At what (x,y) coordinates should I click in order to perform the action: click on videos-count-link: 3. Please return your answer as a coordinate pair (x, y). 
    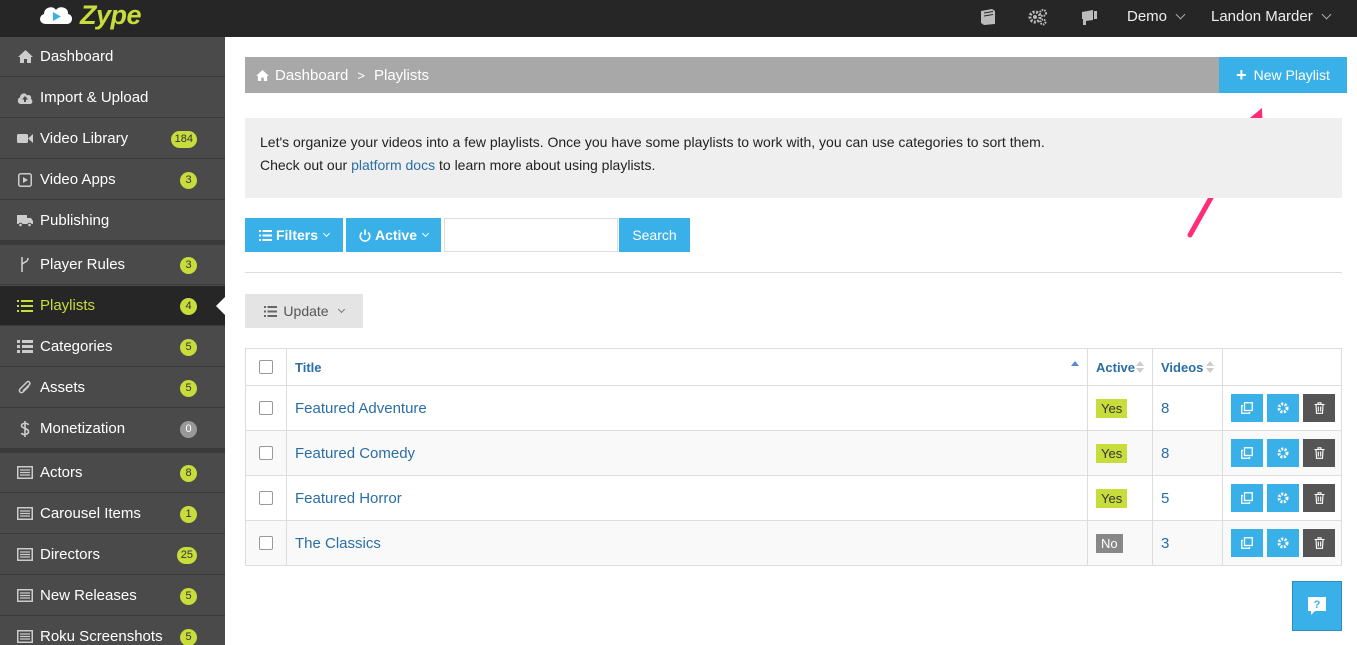
    Looking at the image, I should click on (1165, 543).